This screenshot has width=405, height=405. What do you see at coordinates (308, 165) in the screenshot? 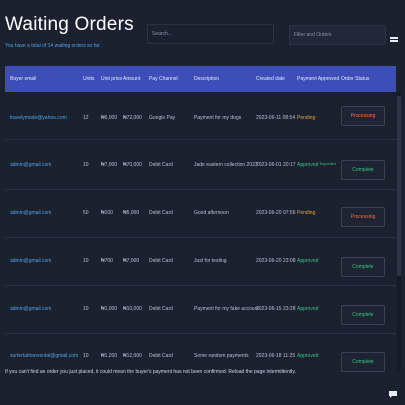
I see `payment-status-label: Approved` at bounding box center [308, 165].